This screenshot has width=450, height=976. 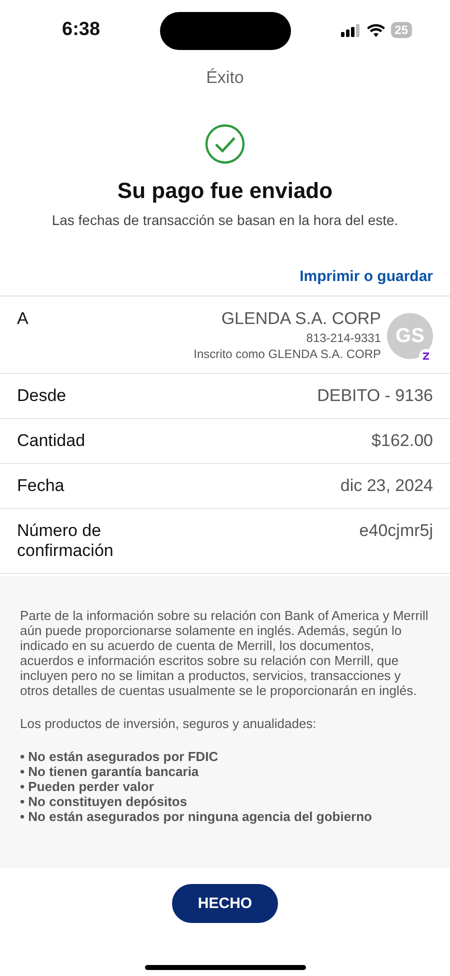 I want to click on status-time: 6:38, so click(x=81, y=30).